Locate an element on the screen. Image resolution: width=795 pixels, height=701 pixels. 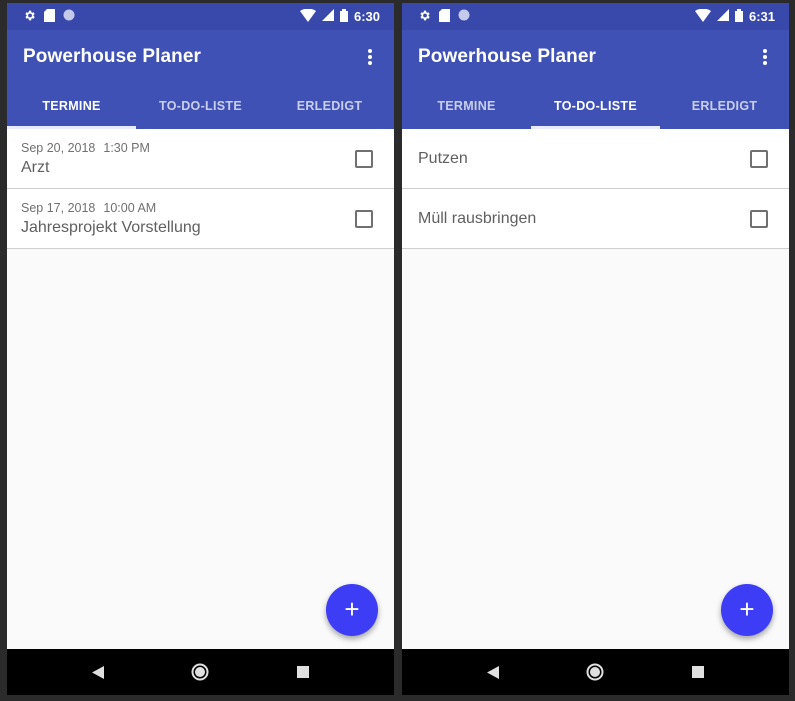
list-item: Putzen is located at coordinates (595, 159).